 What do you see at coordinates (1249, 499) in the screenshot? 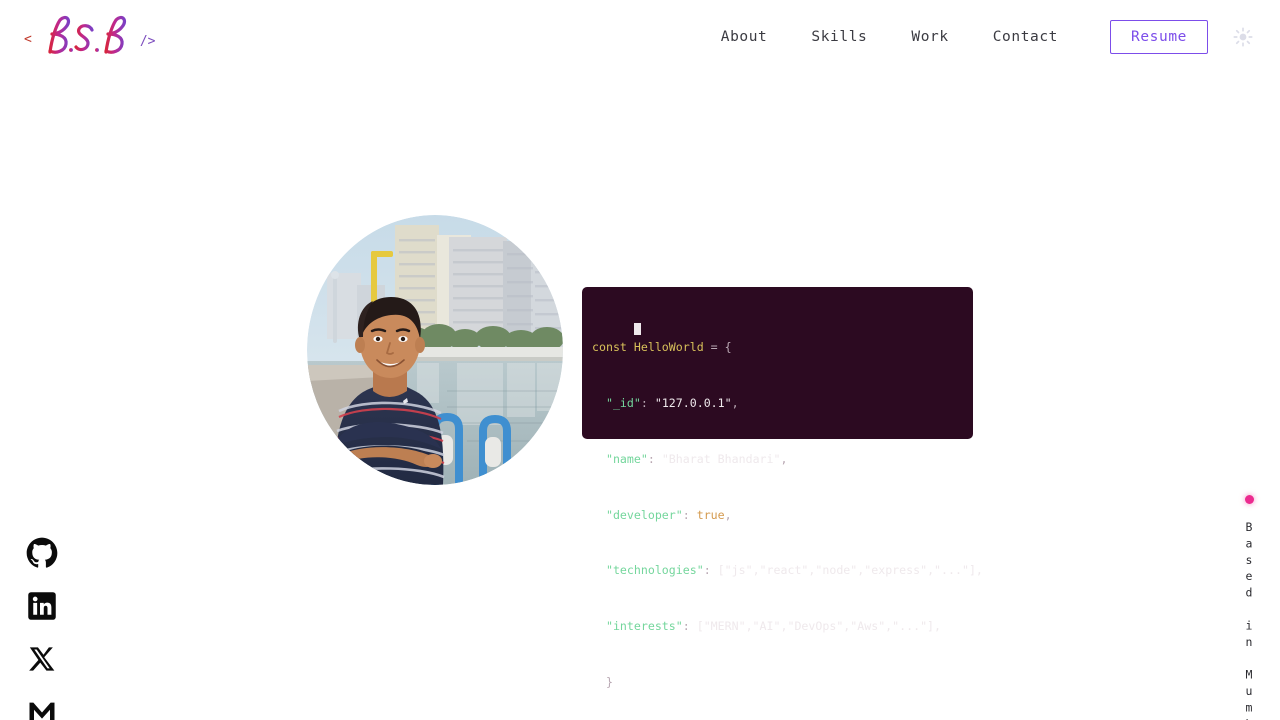
I see `location-status-dot` at bounding box center [1249, 499].